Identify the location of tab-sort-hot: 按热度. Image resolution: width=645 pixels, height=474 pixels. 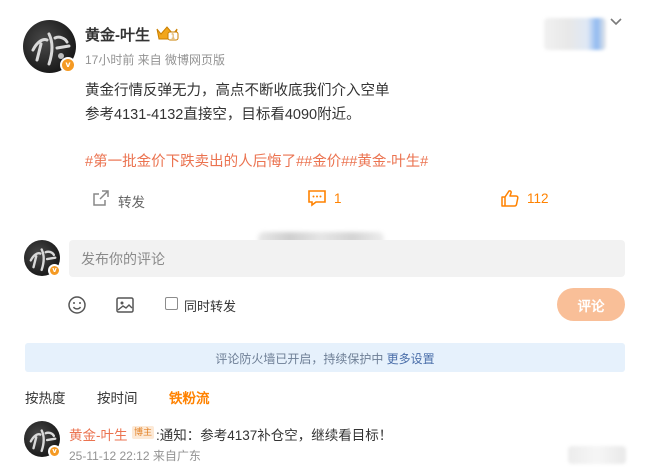
(45, 397).